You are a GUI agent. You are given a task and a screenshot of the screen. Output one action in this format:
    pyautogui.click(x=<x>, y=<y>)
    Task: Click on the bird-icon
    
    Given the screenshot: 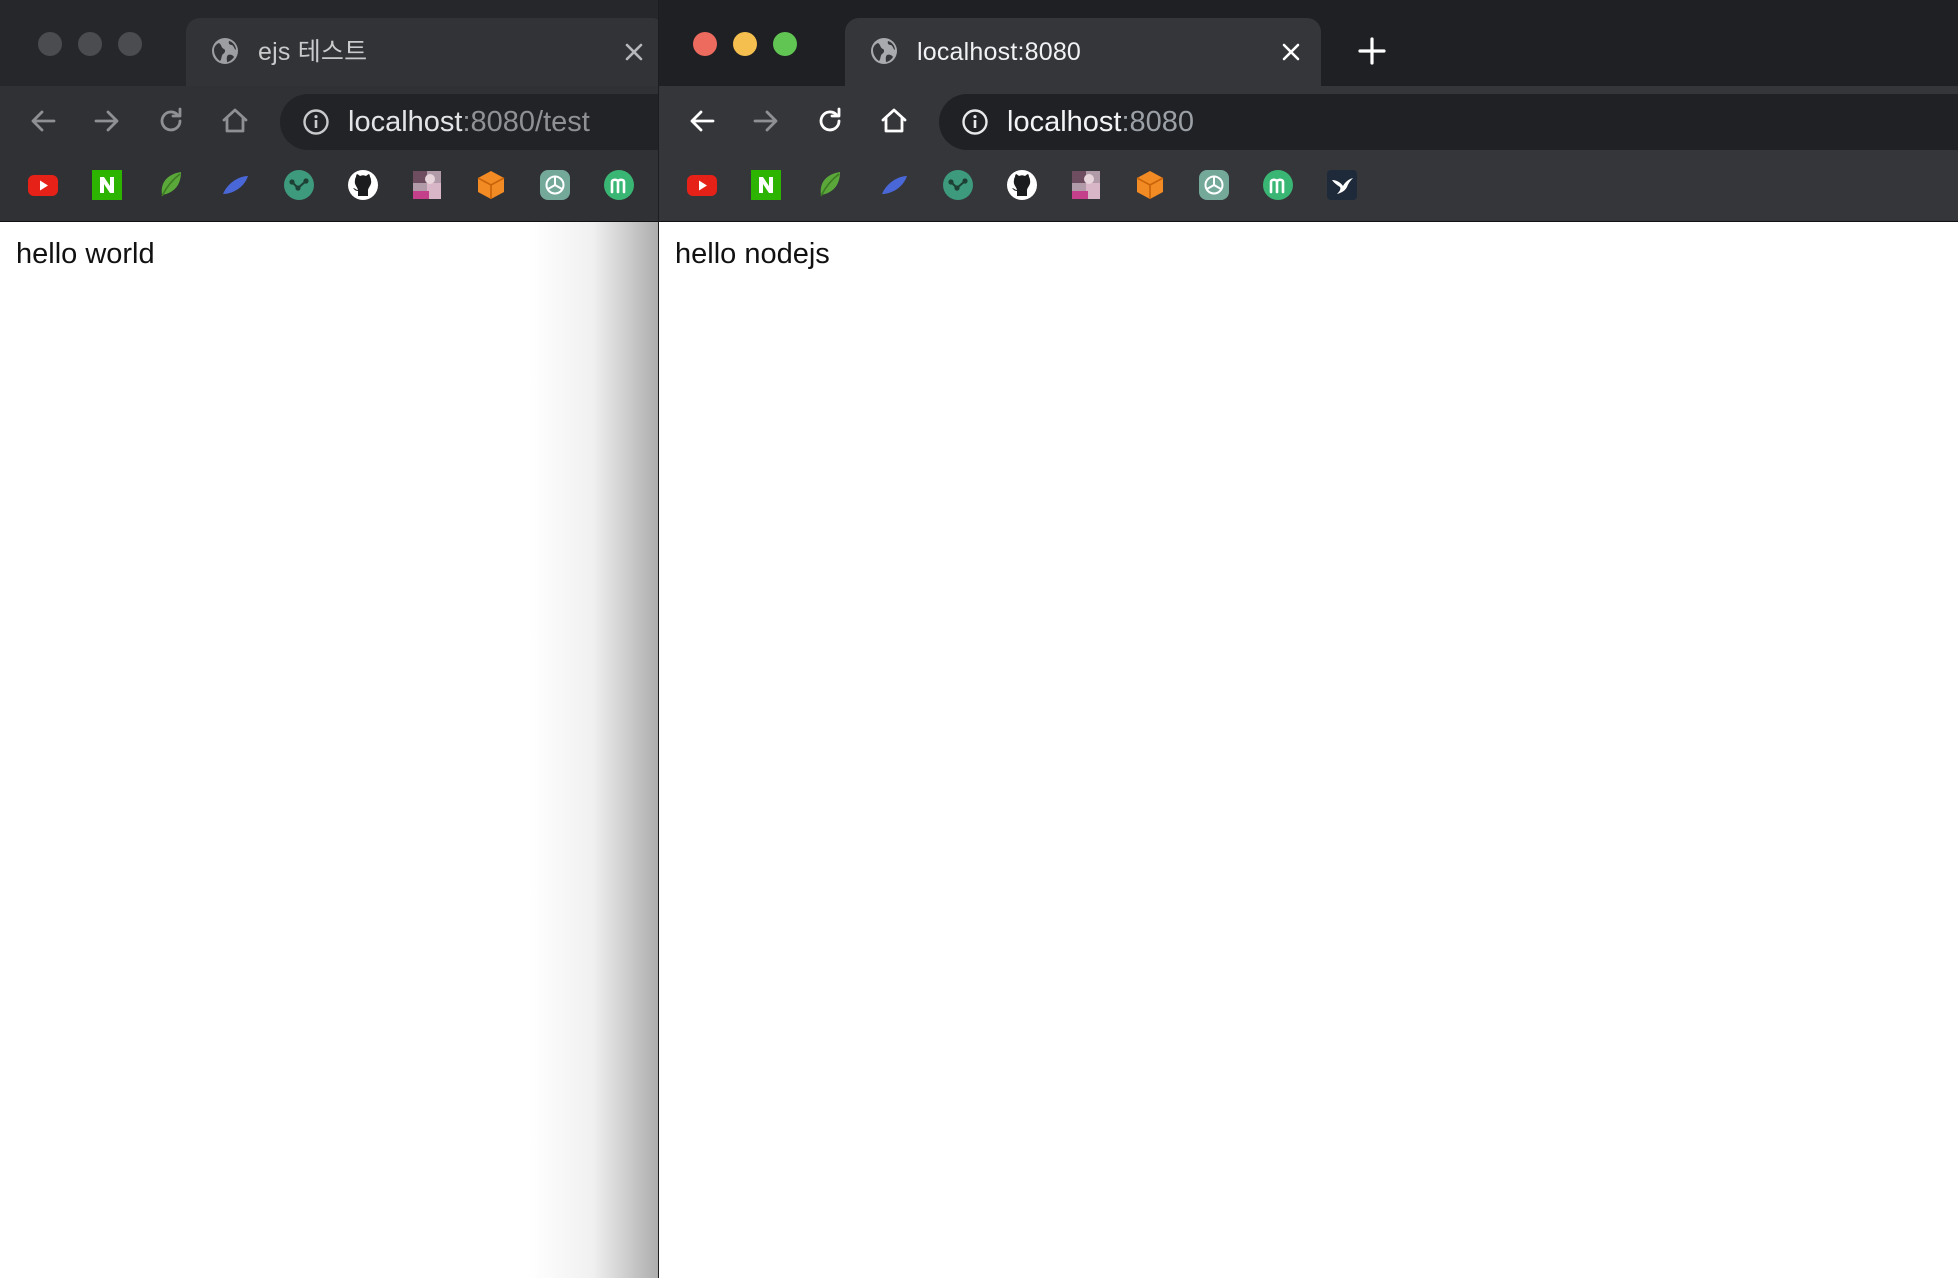 What is the action you would take?
    pyautogui.click(x=1342, y=185)
    